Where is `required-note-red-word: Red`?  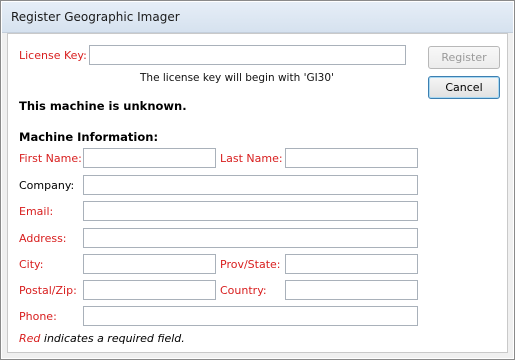
required-note-red-word: Red is located at coordinates (30, 338).